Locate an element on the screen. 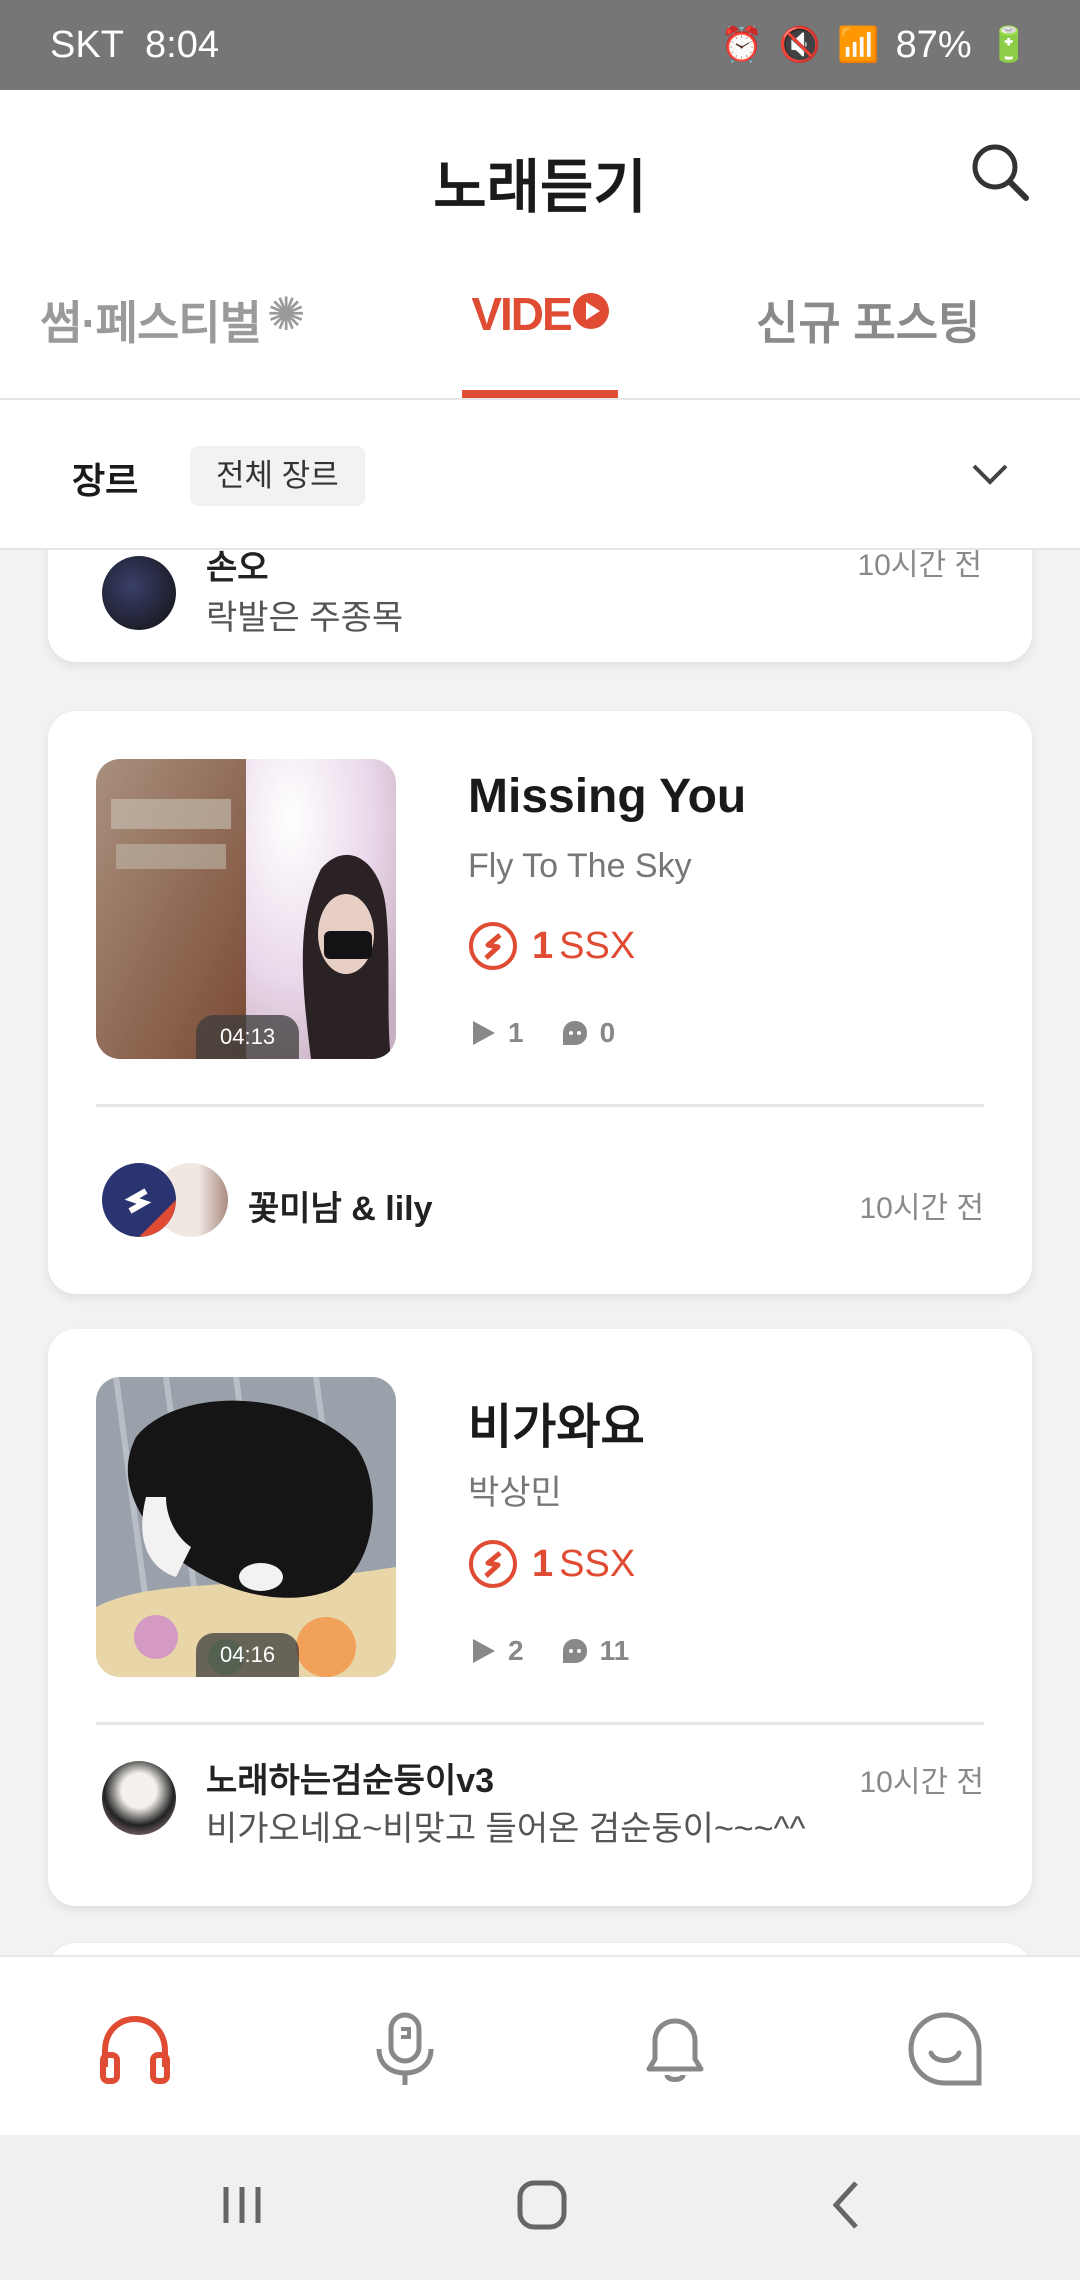 The image size is (1080, 2280). genre-chip: 전체 장르 is located at coordinates (277, 476).